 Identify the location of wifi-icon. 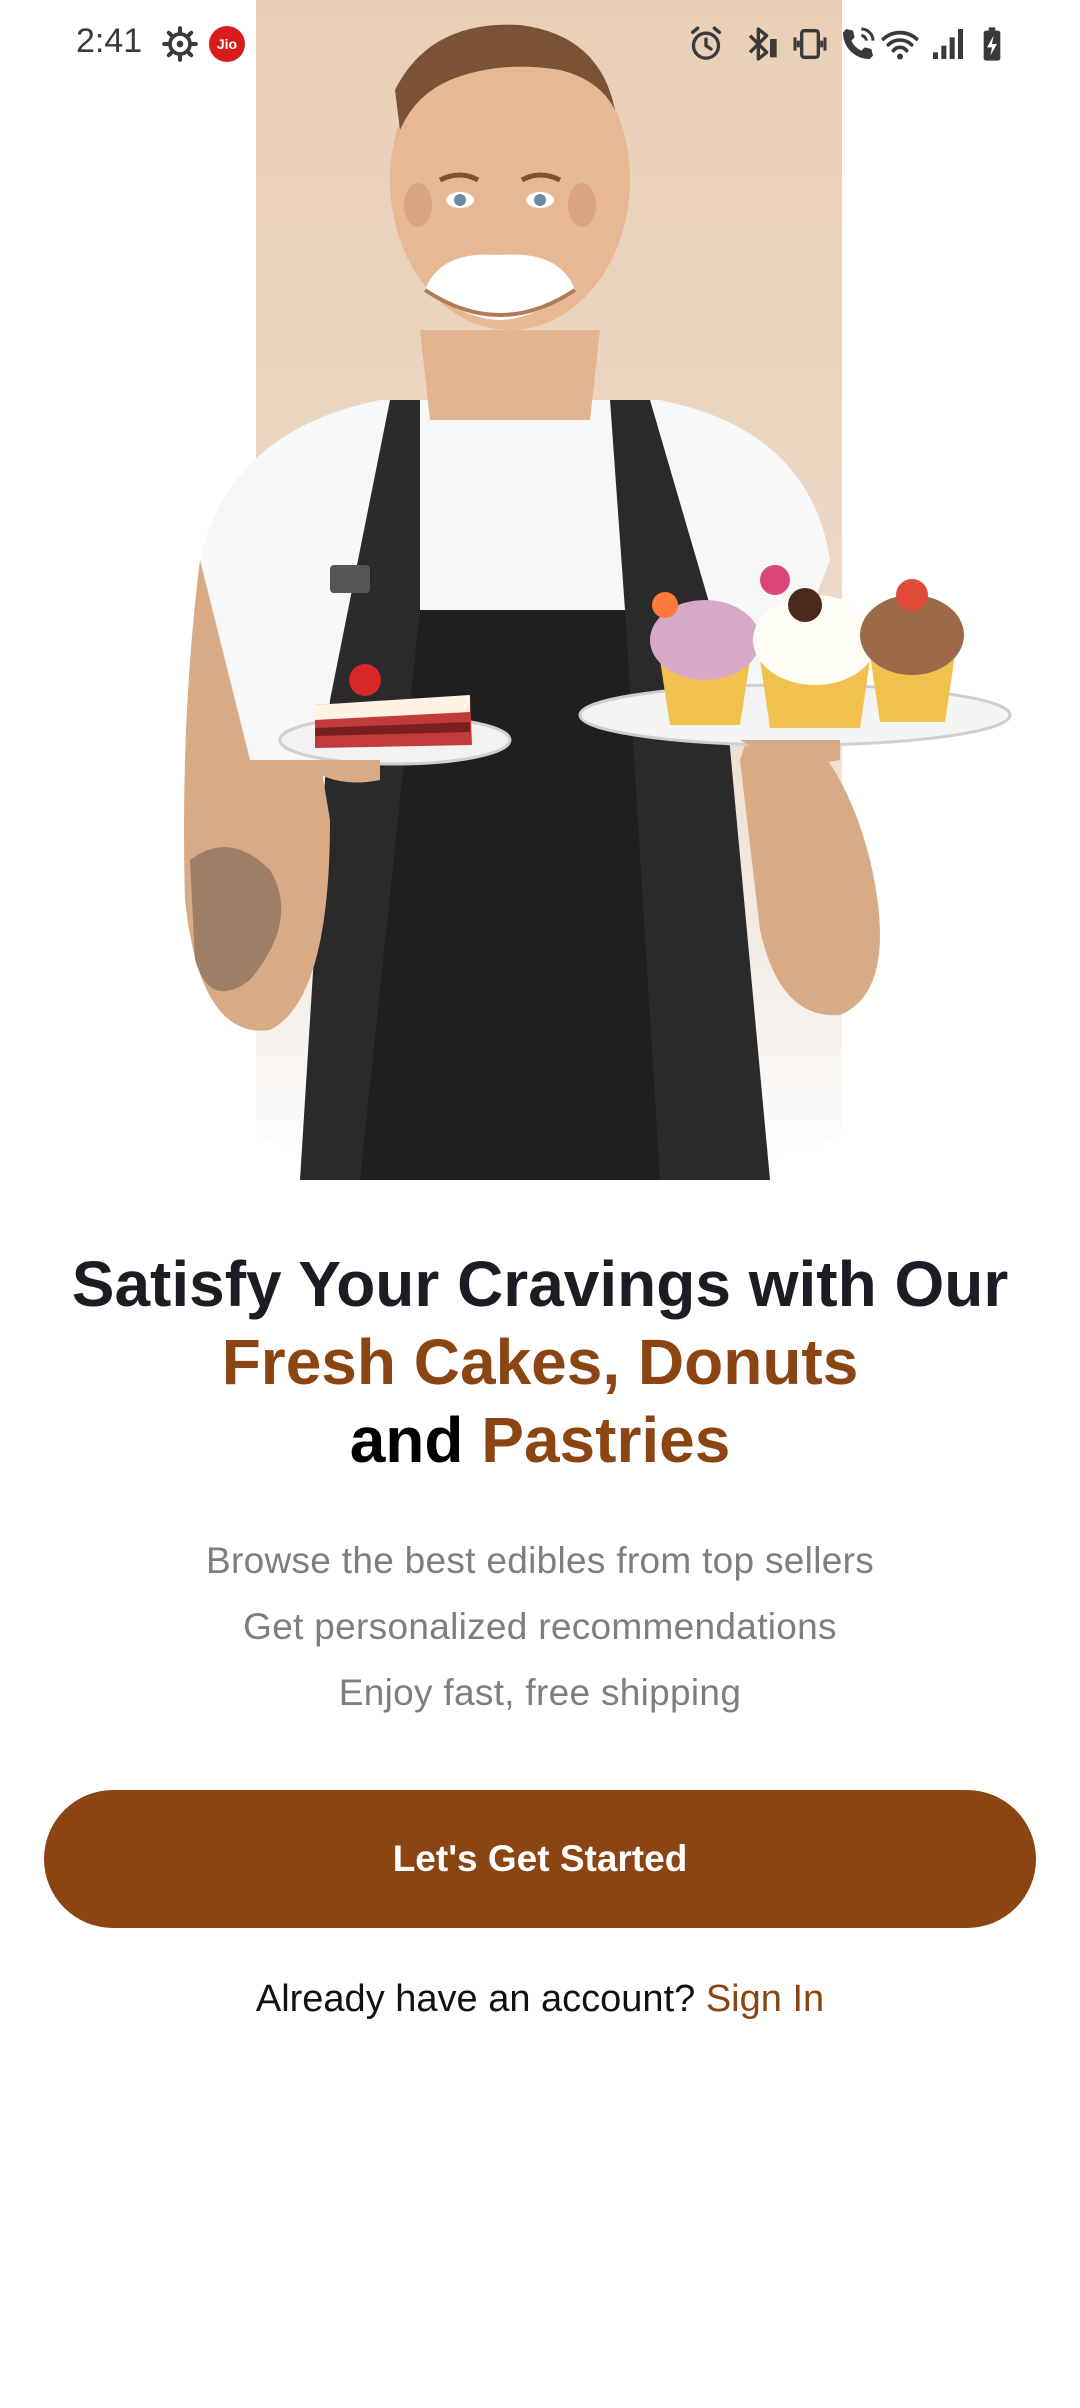
(900, 45).